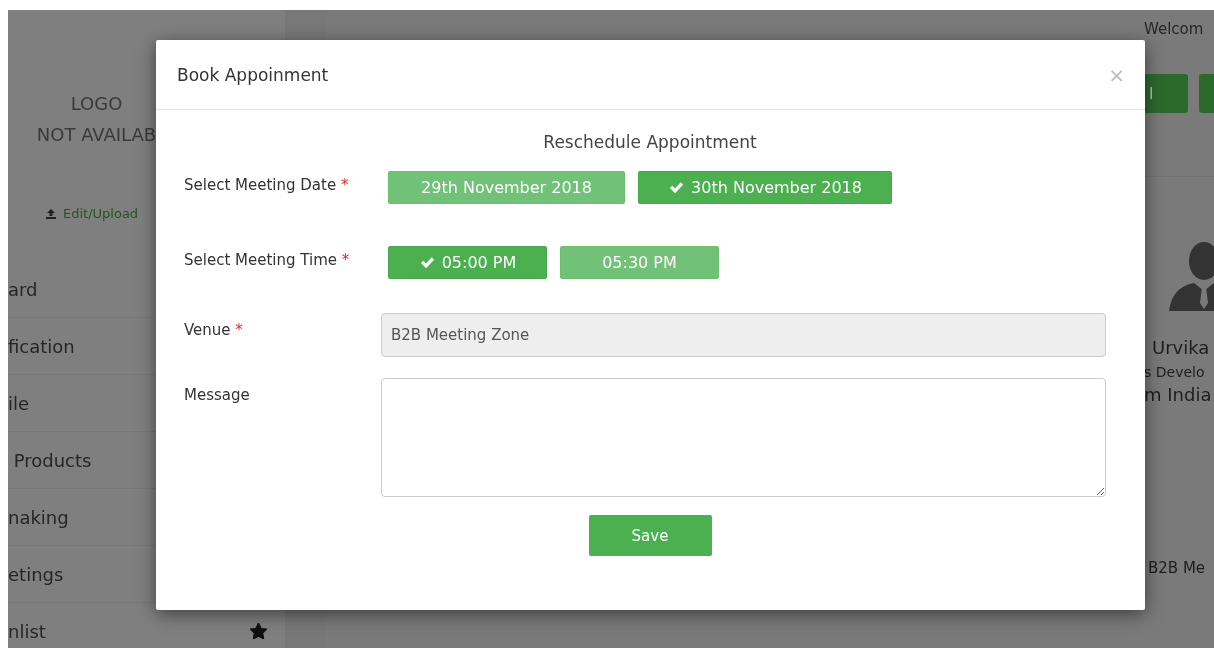  What do you see at coordinates (650, 142) in the screenshot?
I see `form-heading: Reschedule Appointment` at bounding box center [650, 142].